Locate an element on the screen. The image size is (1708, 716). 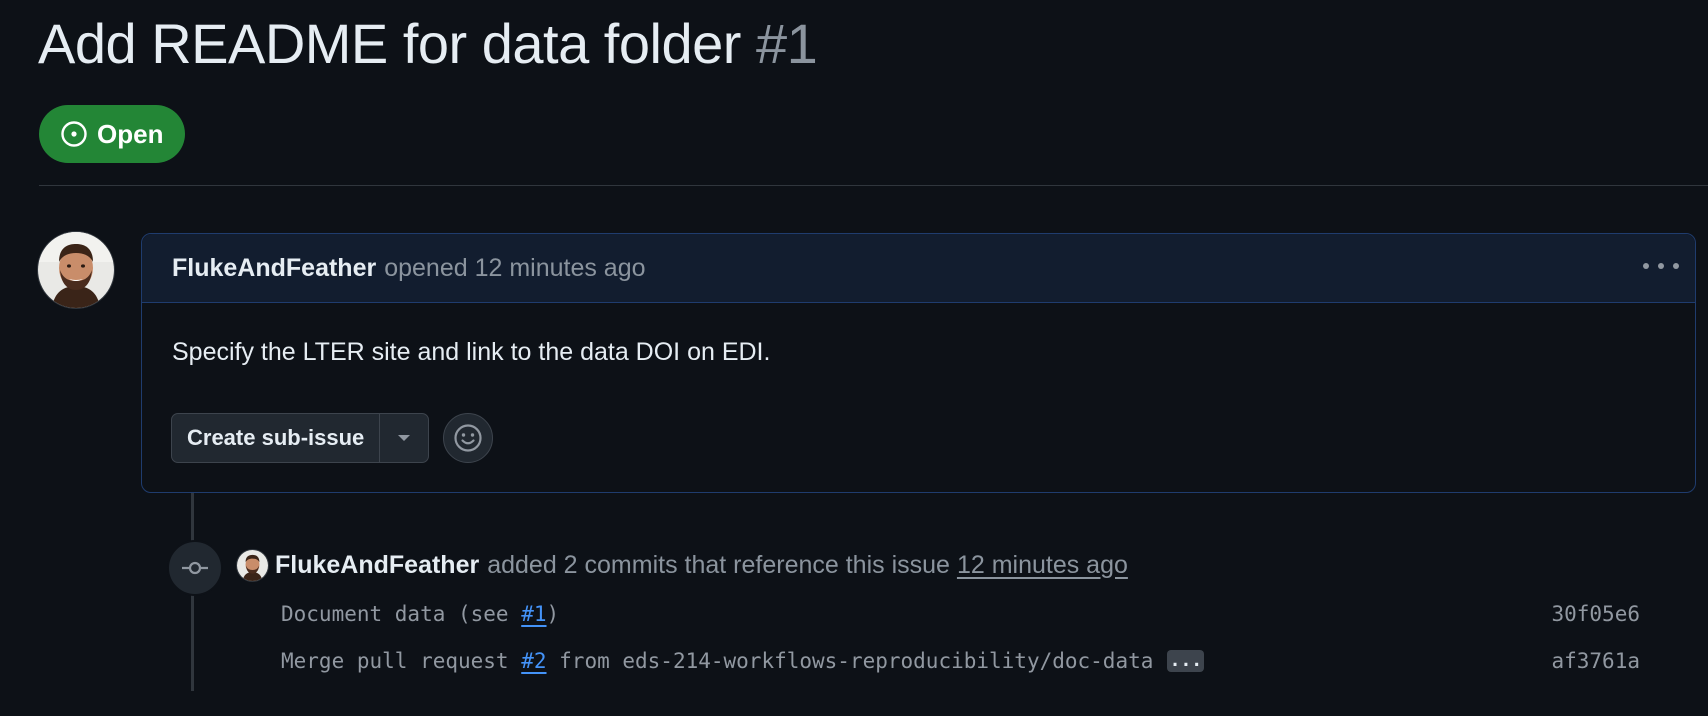
commit-message-prefix: Merge pull request is located at coordinates (401, 661).